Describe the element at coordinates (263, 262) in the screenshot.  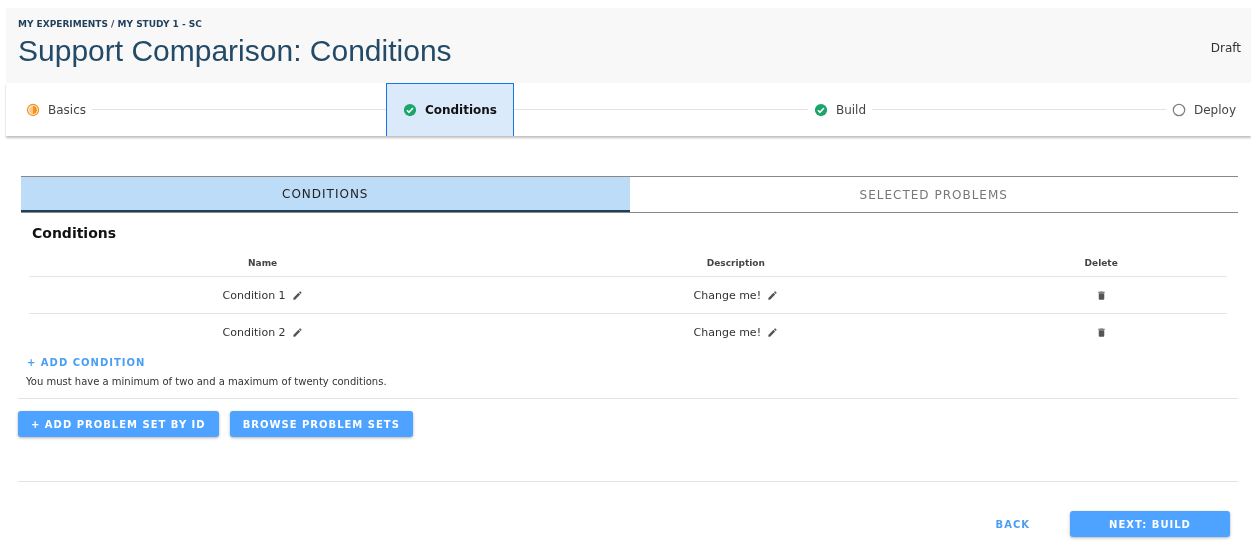
I see `column-header: Name` at that location.